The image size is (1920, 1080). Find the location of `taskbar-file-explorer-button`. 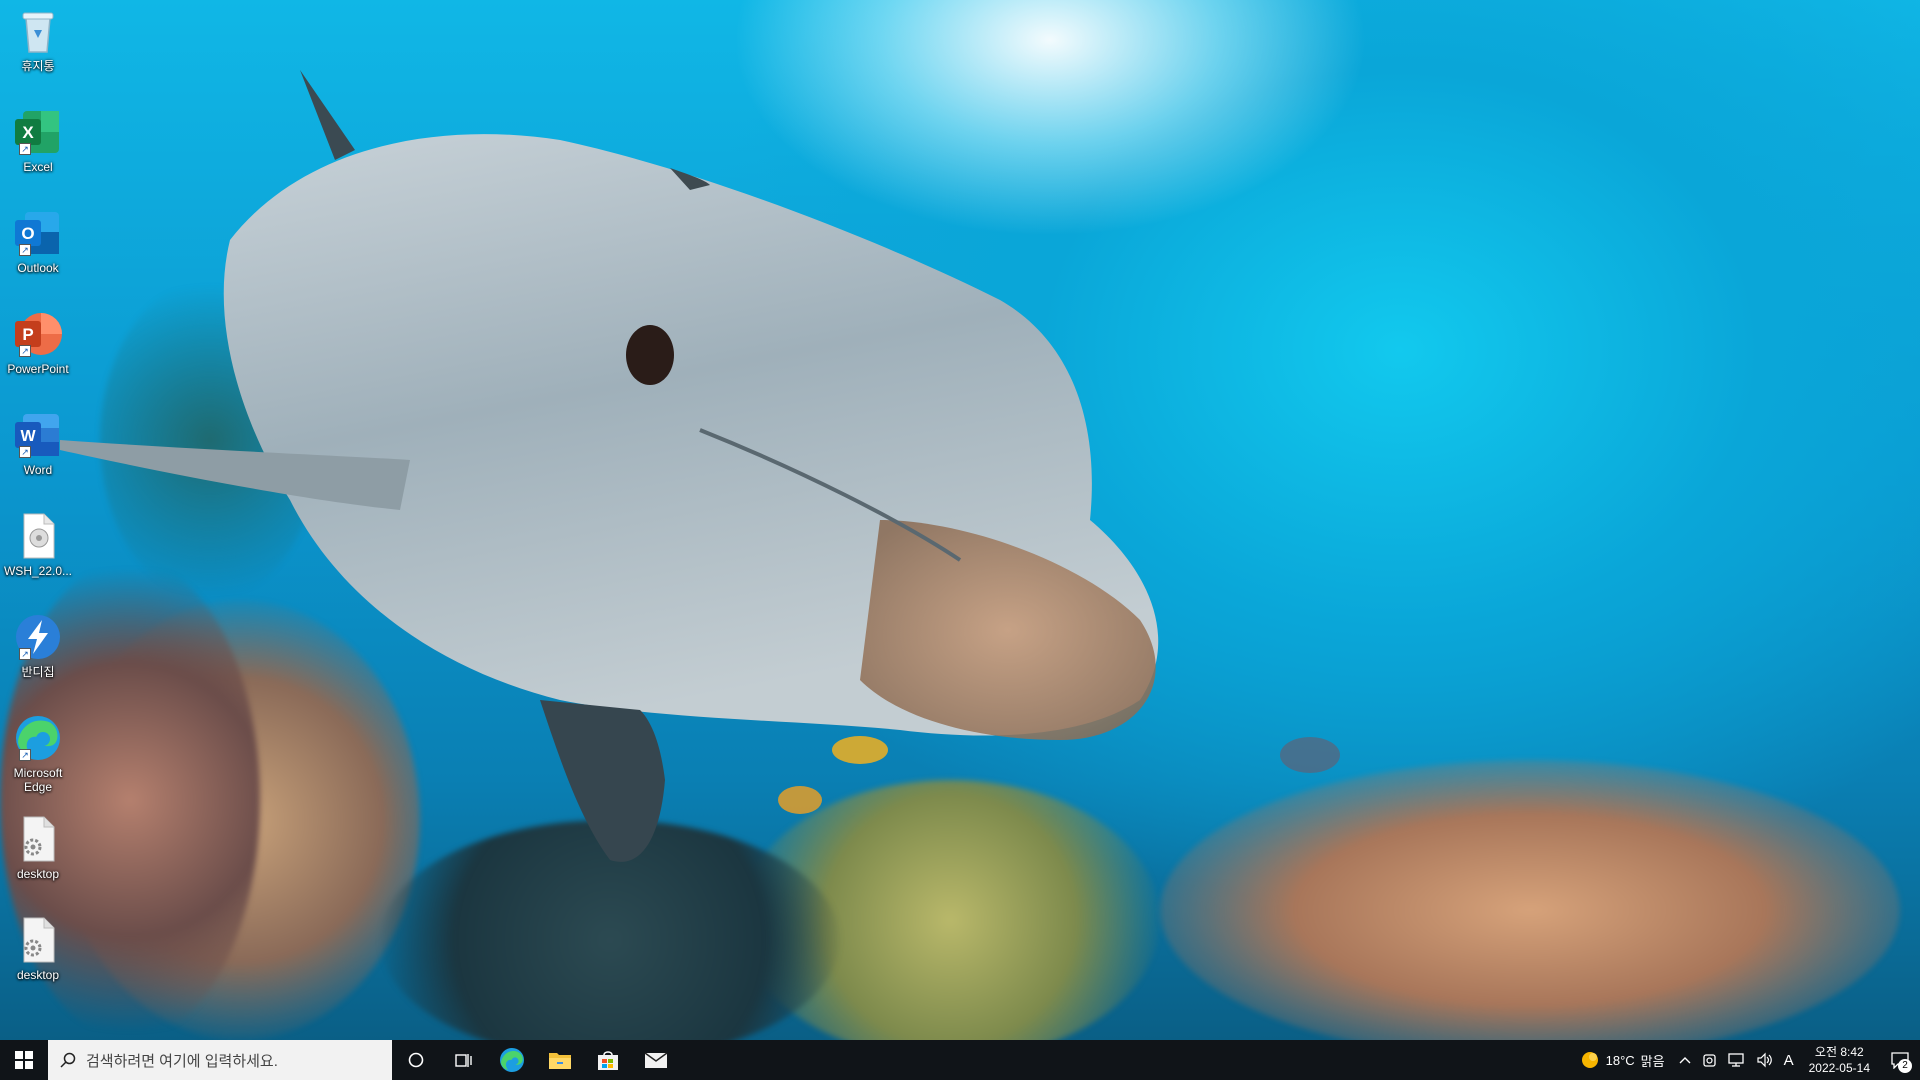

taskbar-file-explorer-button is located at coordinates (560, 1060).